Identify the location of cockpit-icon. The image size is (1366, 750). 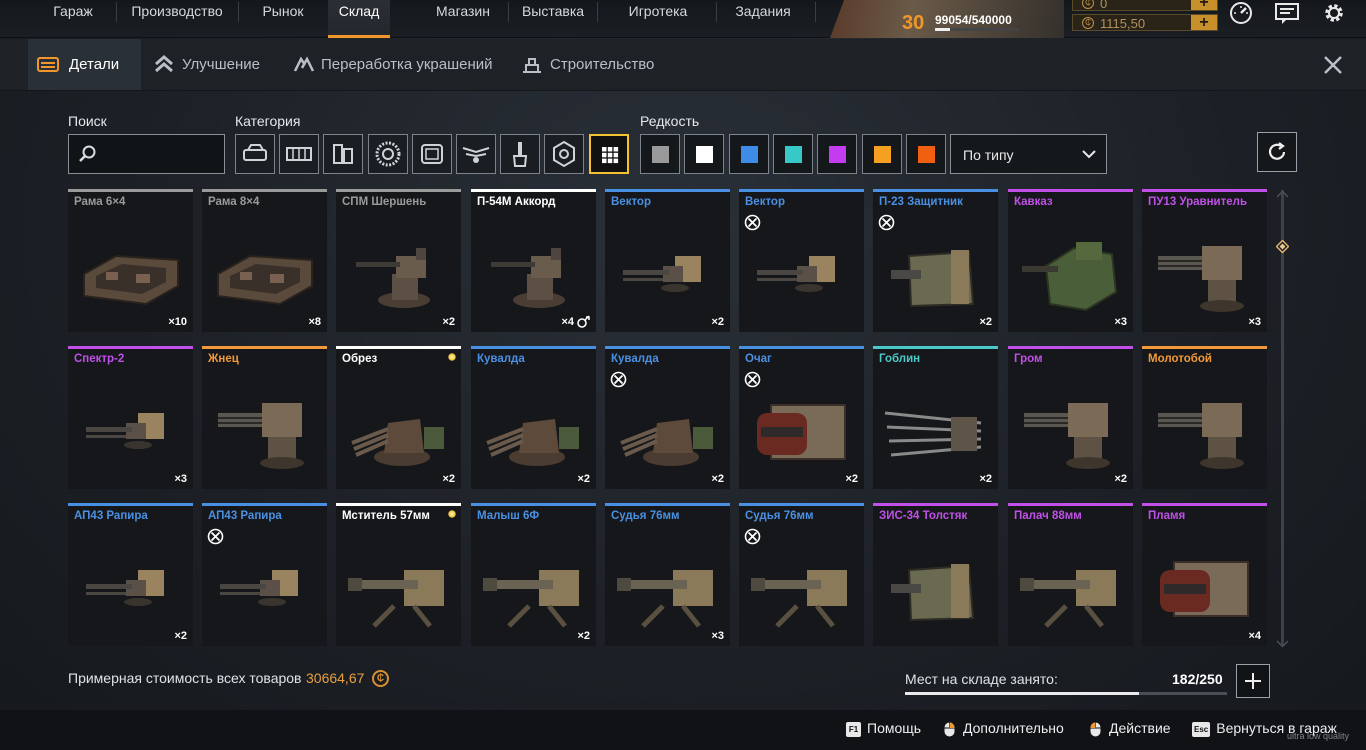
(431, 154).